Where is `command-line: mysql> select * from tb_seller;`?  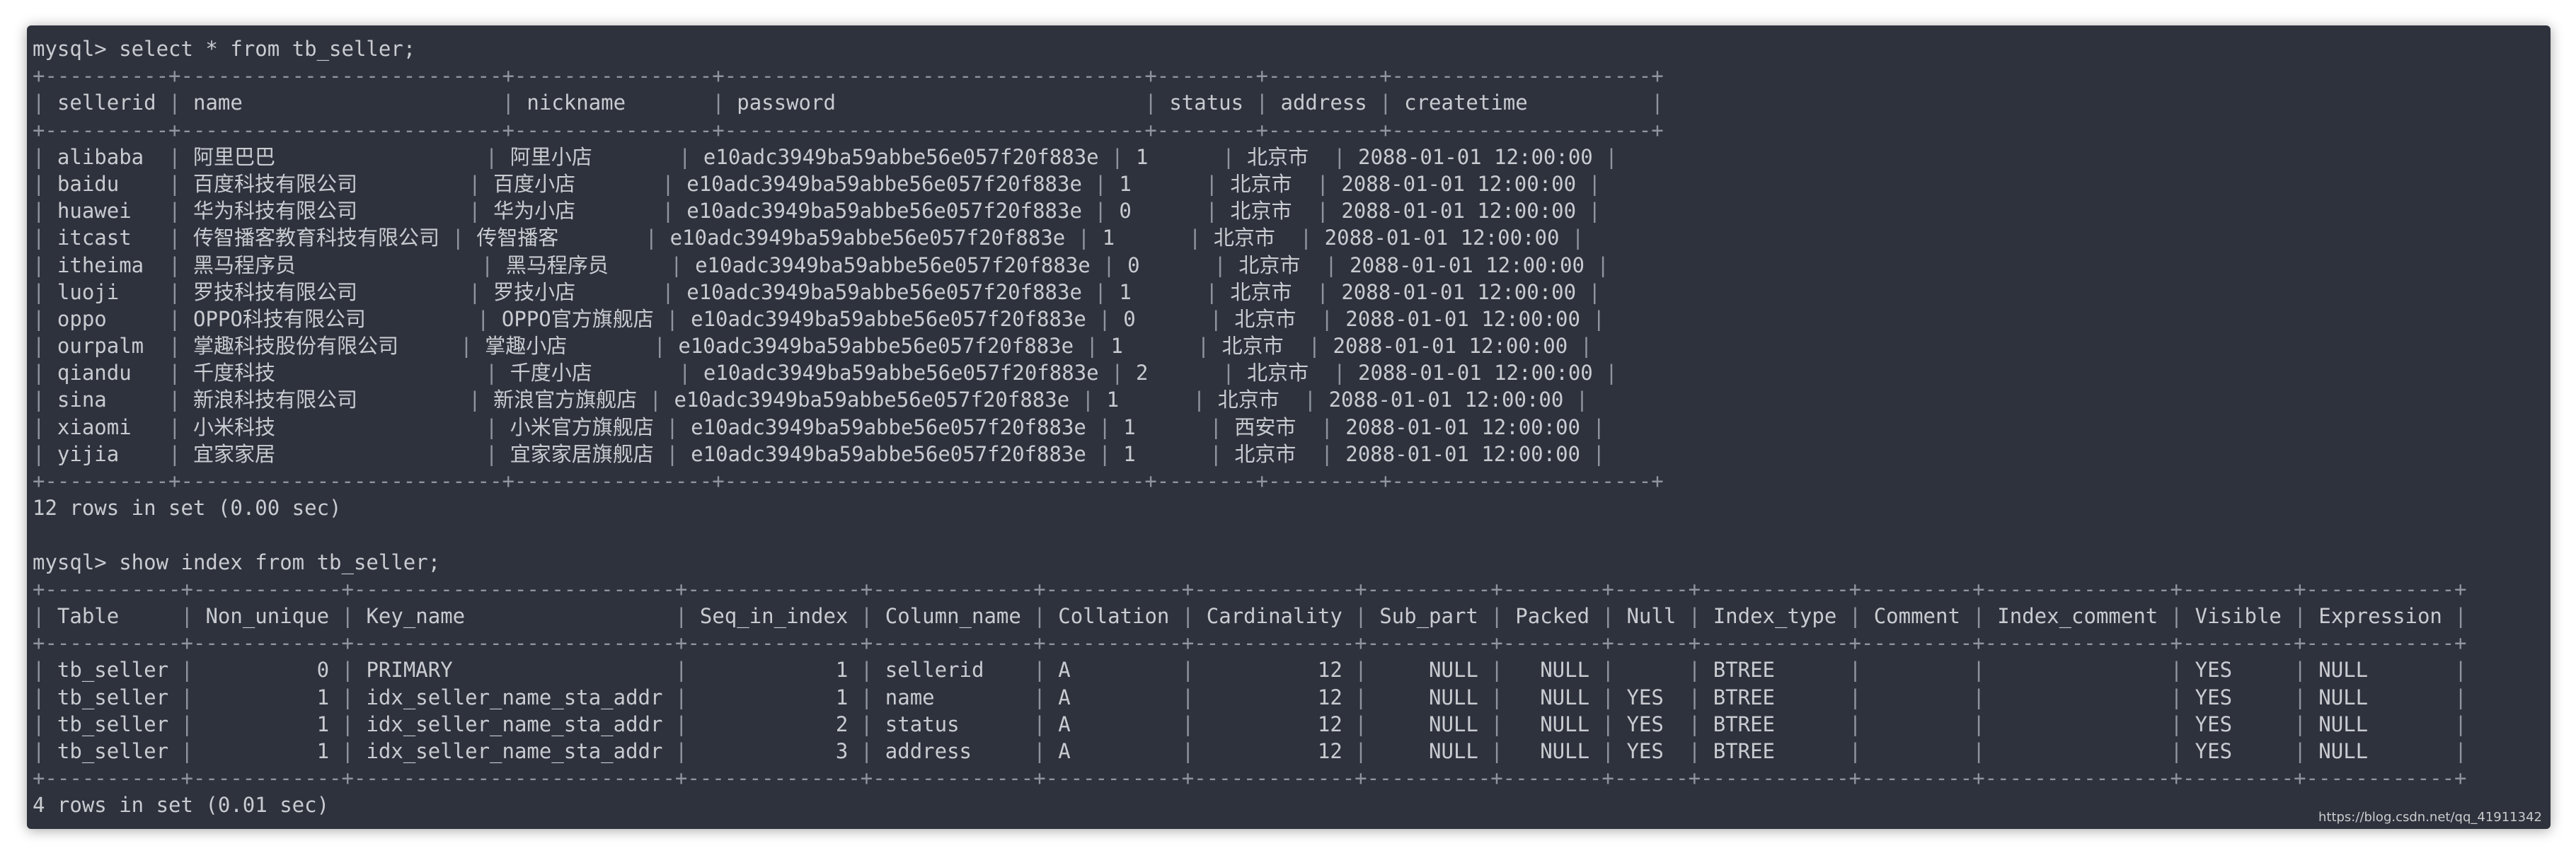
command-line: mysql> select * from tb_seller; is located at coordinates (1250, 48).